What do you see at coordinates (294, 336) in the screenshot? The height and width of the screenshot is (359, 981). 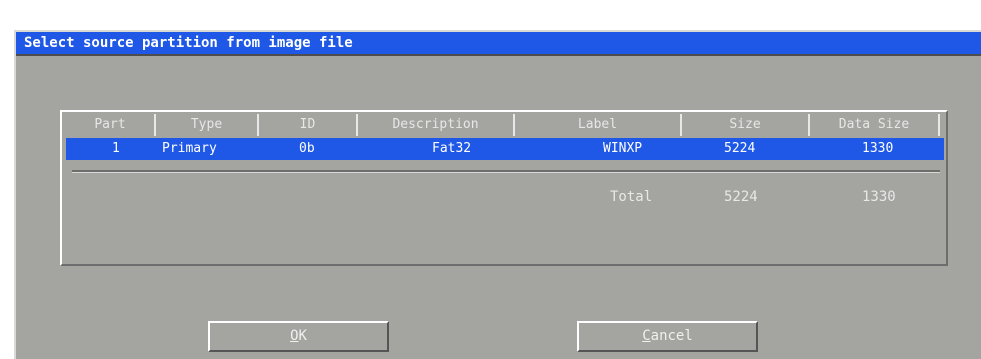 I see `ok-mnemonic: O` at bounding box center [294, 336].